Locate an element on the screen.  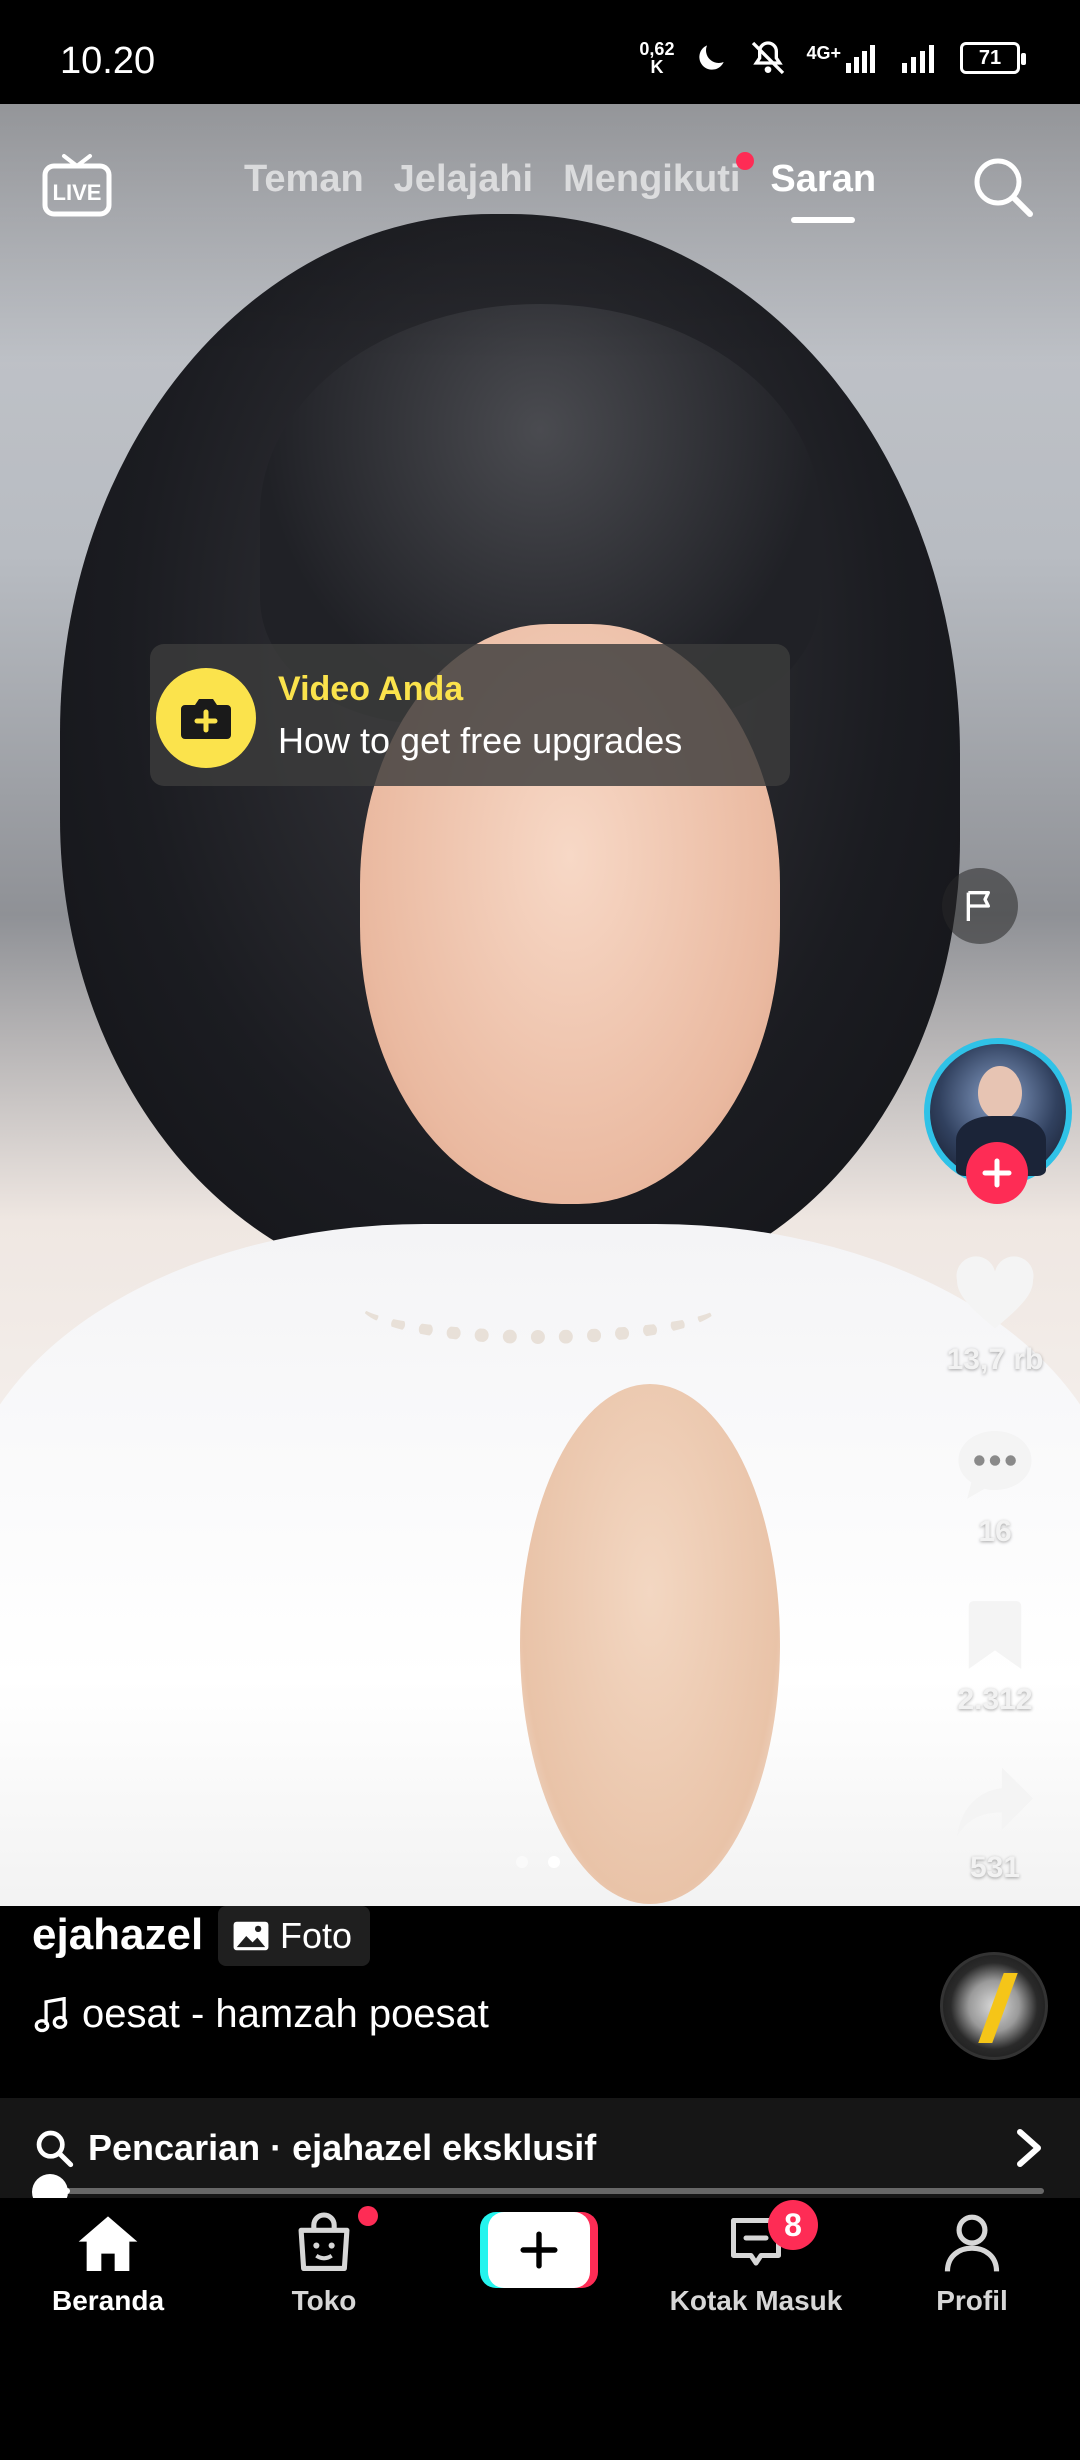
comment-icon is located at coordinates (995, 1464).